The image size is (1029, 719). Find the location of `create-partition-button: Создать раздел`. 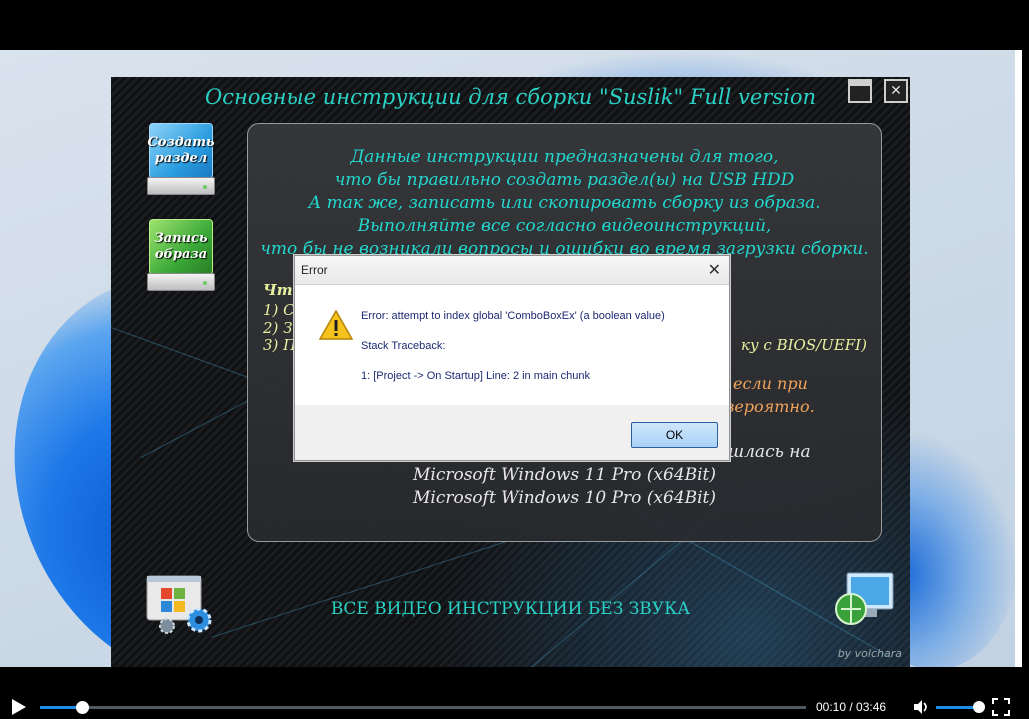

create-partition-button: Создать раздел is located at coordinates (181, 160).